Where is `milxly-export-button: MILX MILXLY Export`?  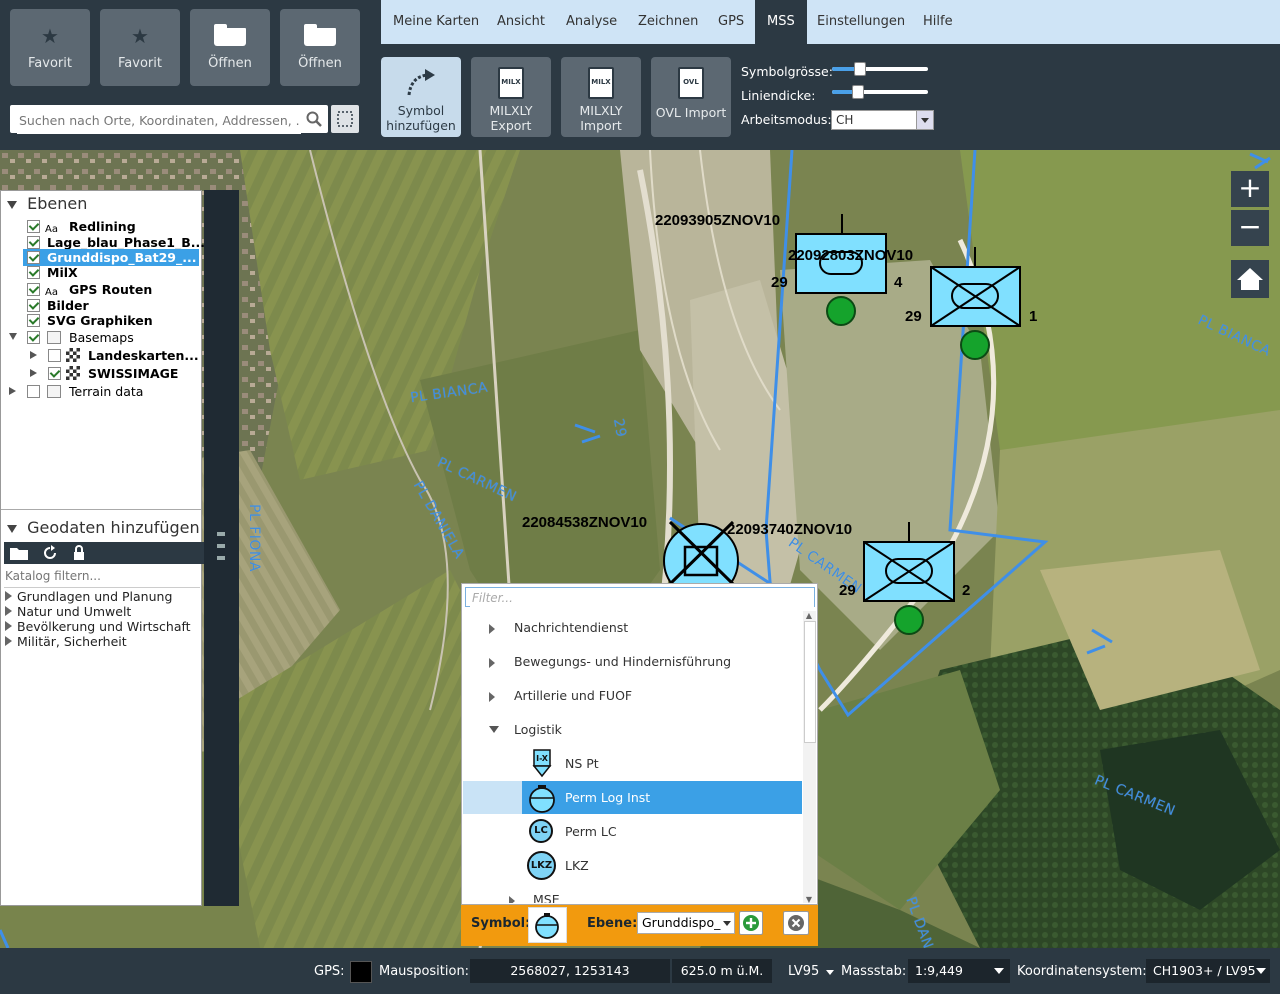
milxly-export-button: MILX MILXLY Export is located at coordinates (511, 97).